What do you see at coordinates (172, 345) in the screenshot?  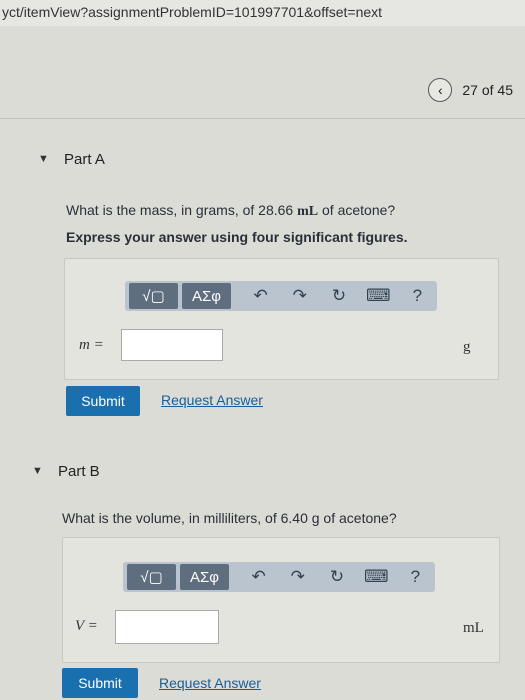 I see `part-a-answer-input` at bounding box center [172, 345].